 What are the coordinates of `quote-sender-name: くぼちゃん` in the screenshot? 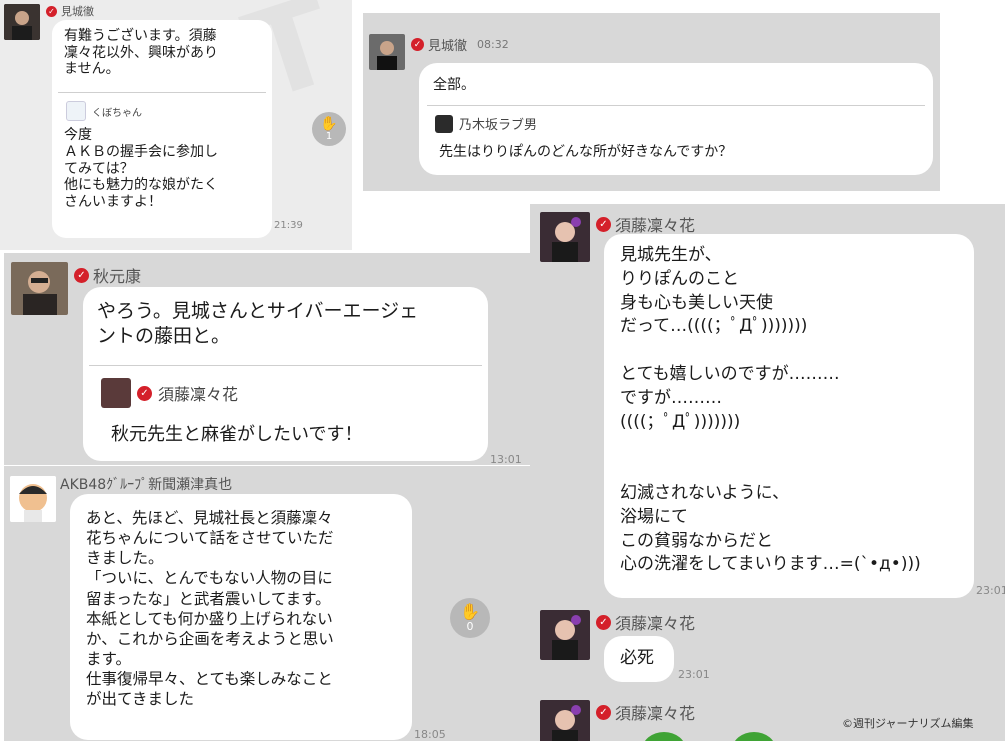 It's located at (117, 113).